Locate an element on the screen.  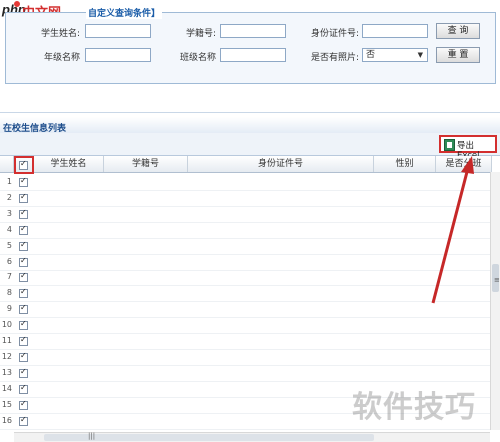
col-id-no: 身份证件号 is located at coordinates (281, 164).